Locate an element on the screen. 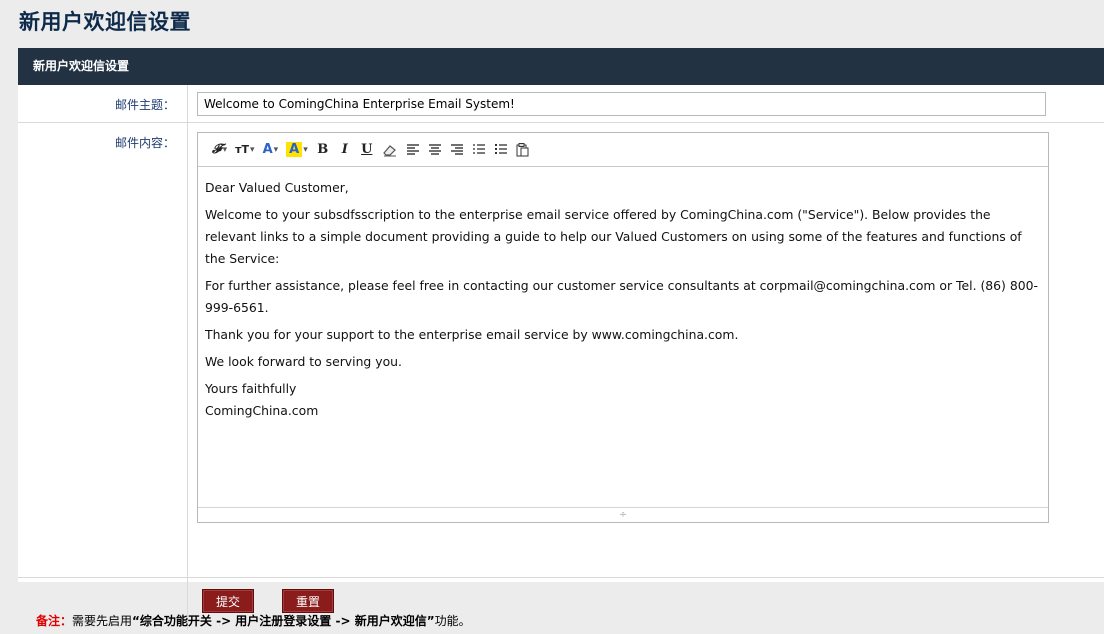  align-left-icon is located at coordinates (413, 150).